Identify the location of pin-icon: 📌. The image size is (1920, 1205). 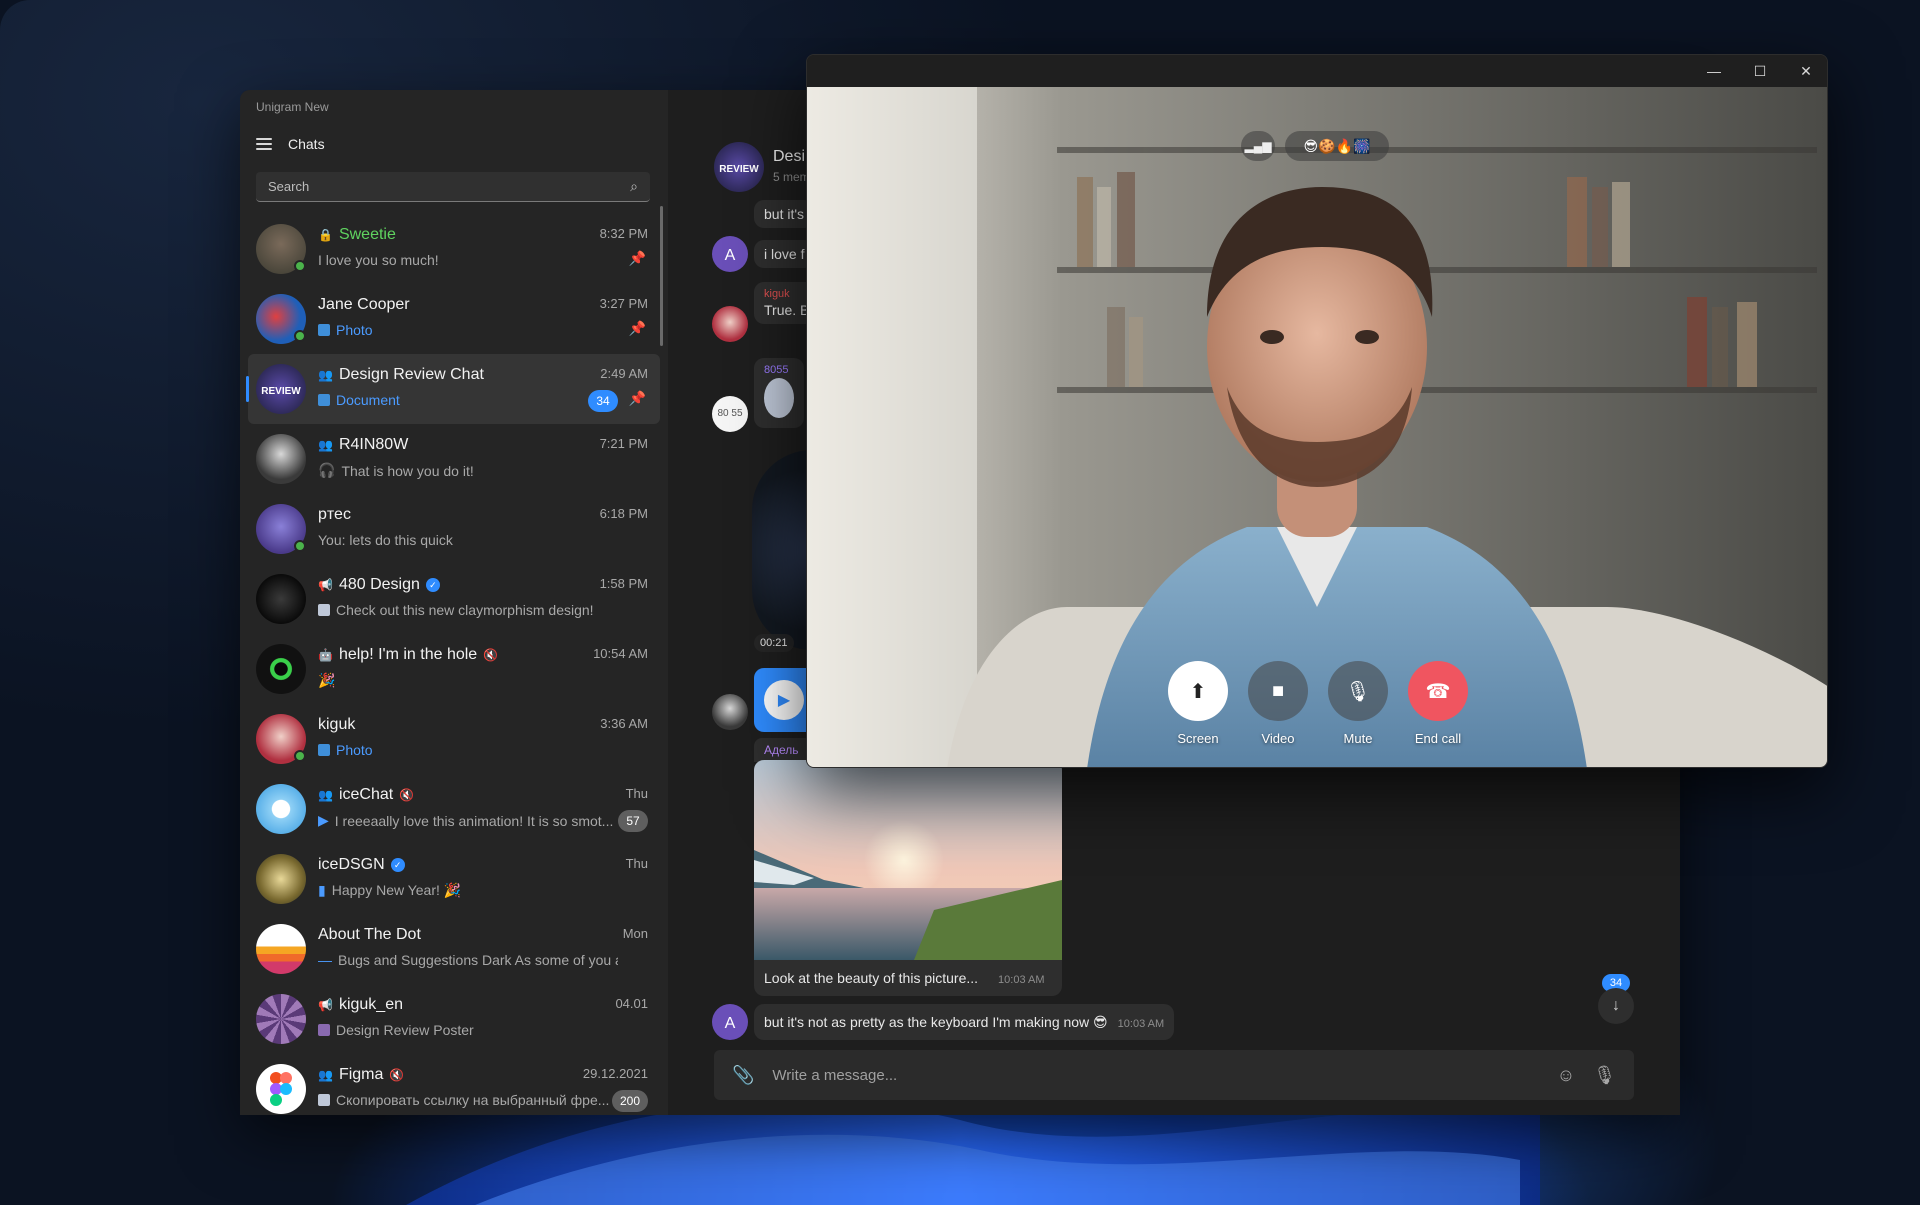
(637, 398).